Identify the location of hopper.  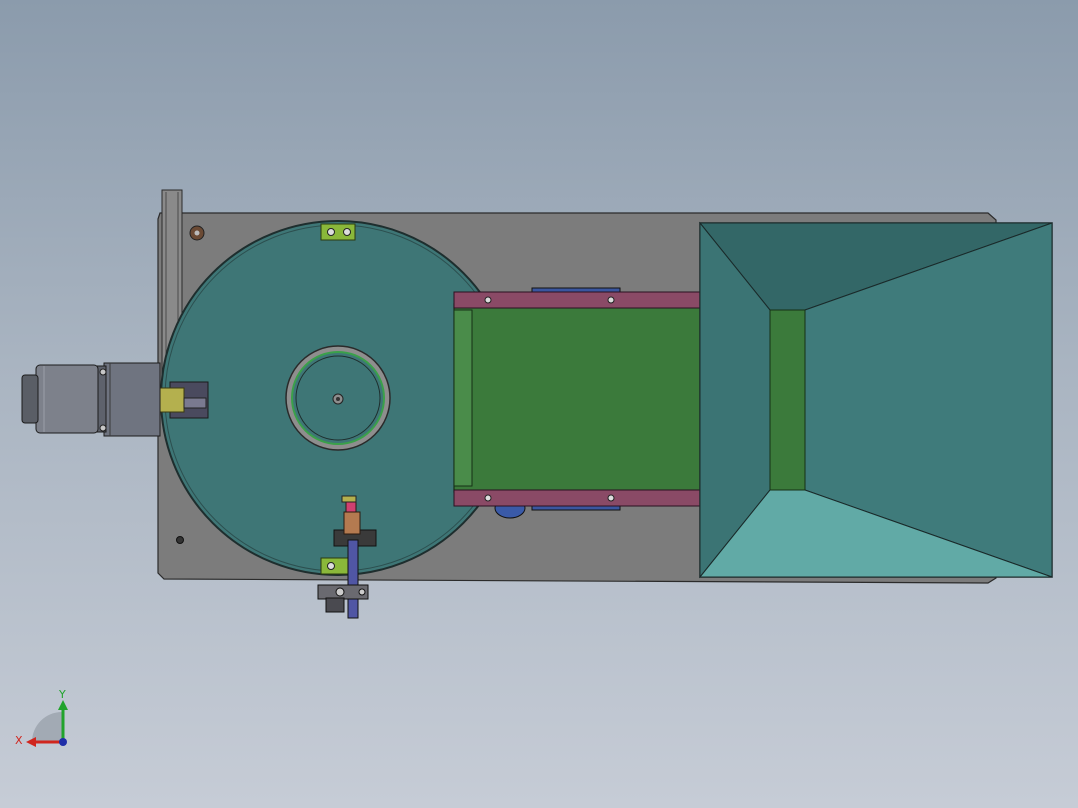
(875, 400).